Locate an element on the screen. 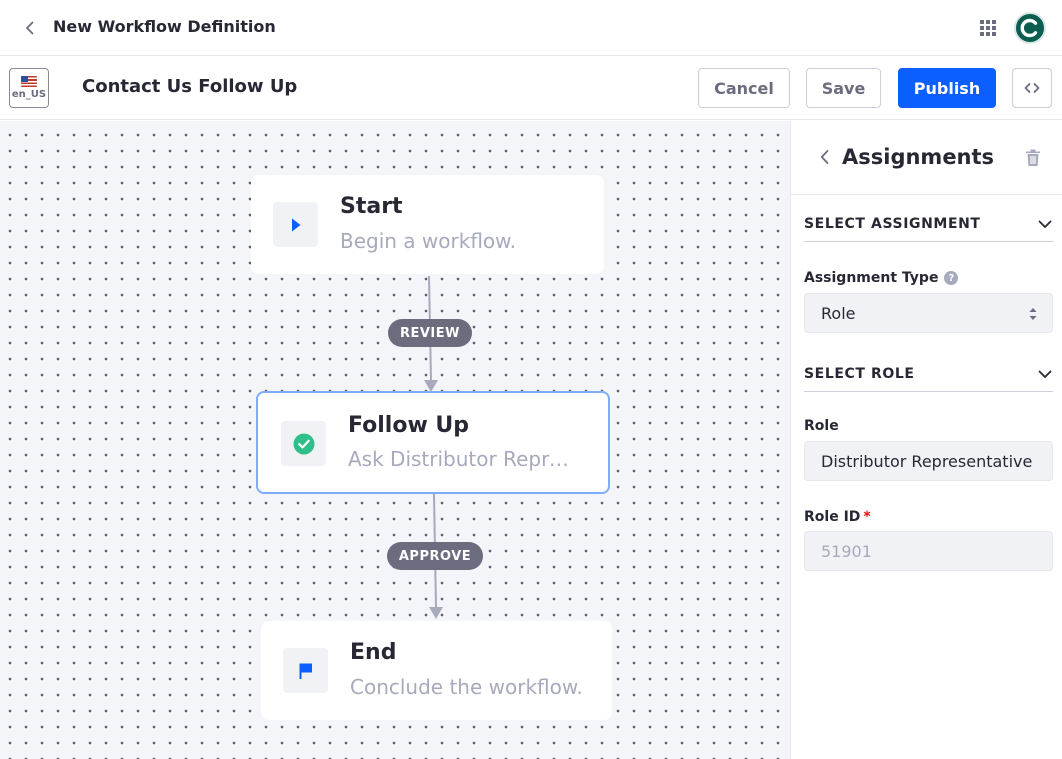  sidebar-back-button is located at coordinates (825, 157).